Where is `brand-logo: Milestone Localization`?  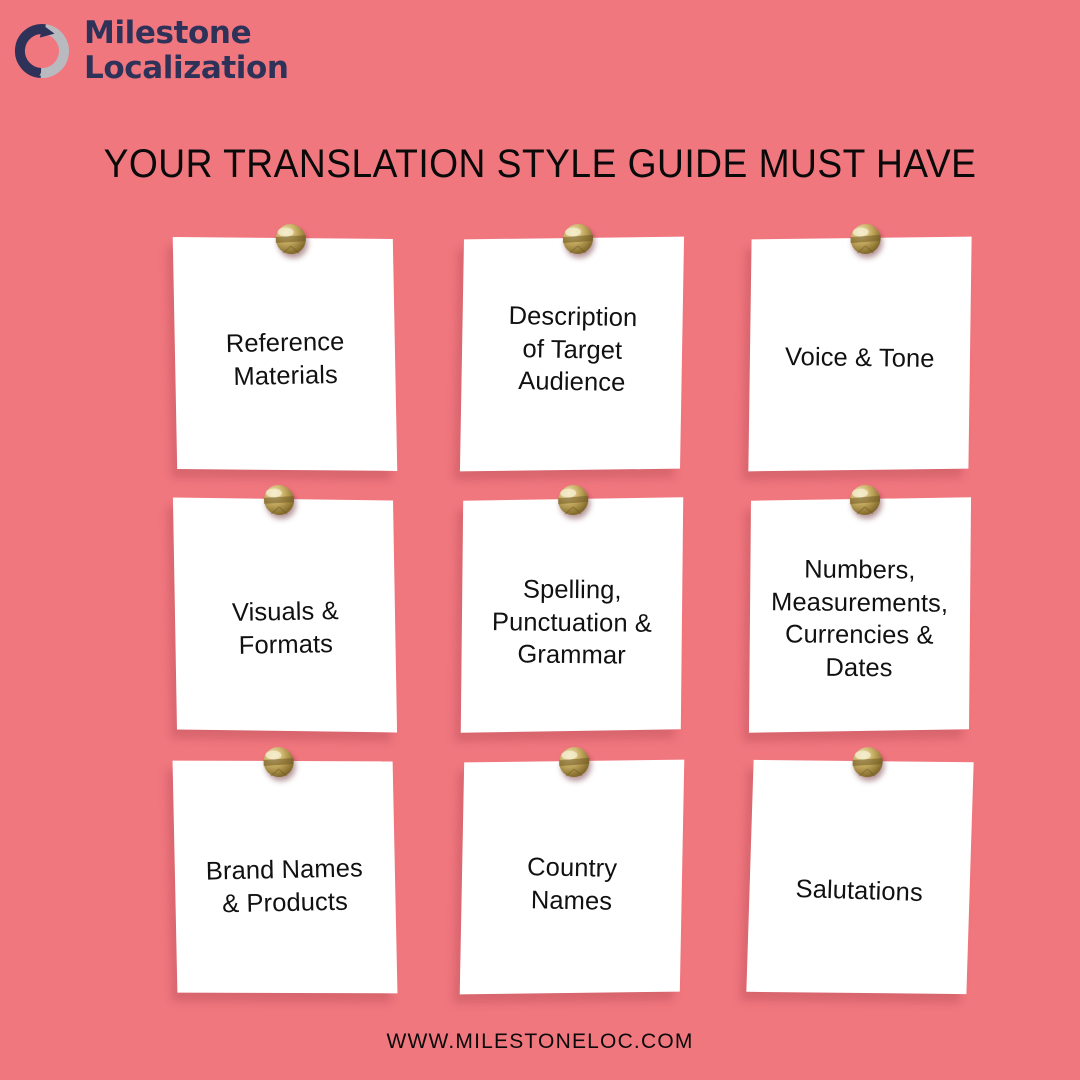
brand-logo: Milestone Localization is located at coordinates (151, 51).